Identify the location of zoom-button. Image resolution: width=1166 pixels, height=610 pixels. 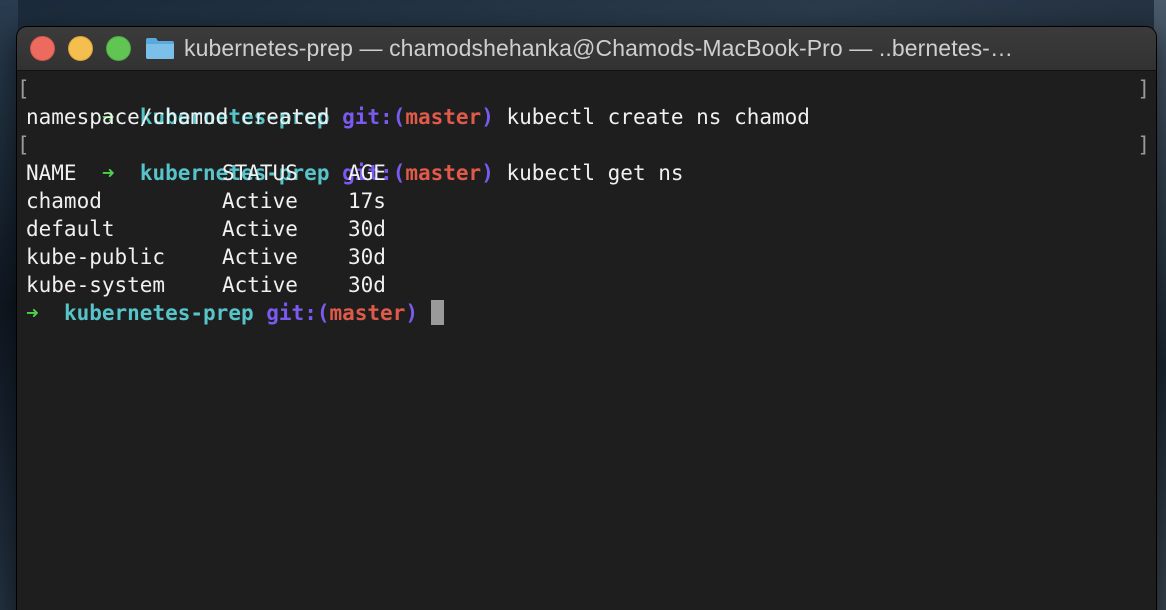
(118, 48).